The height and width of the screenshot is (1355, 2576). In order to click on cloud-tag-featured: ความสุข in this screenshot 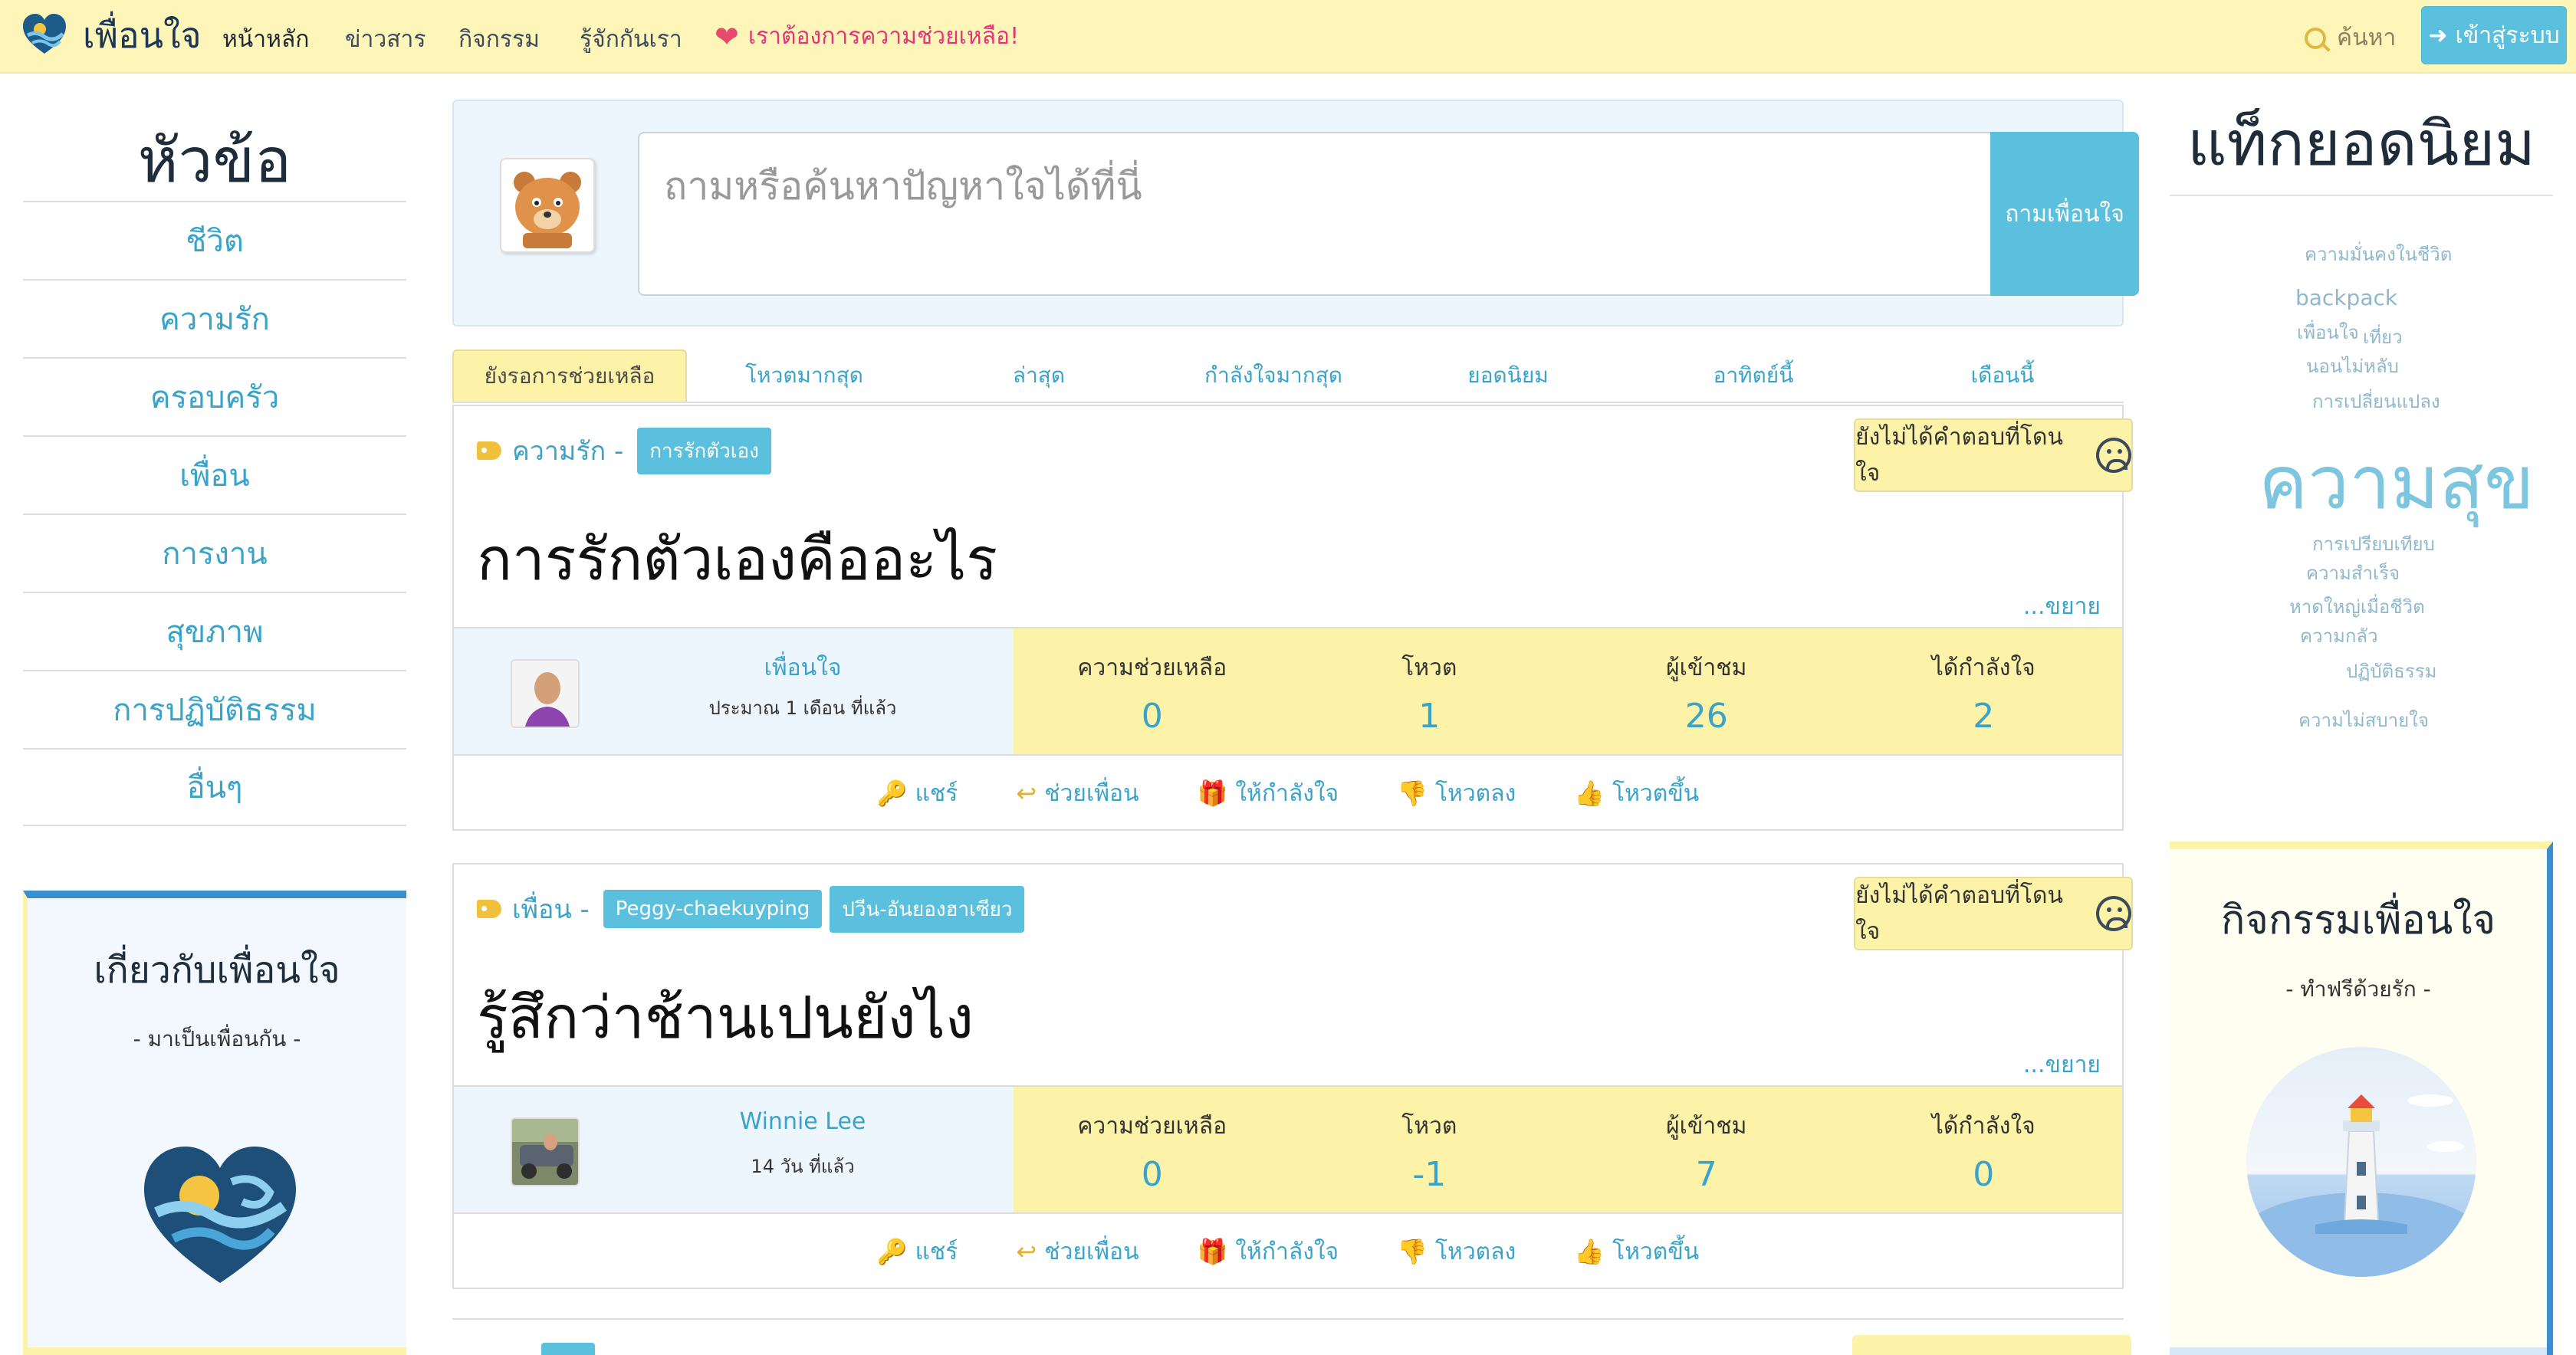, I will do `click(2397, 483)`.